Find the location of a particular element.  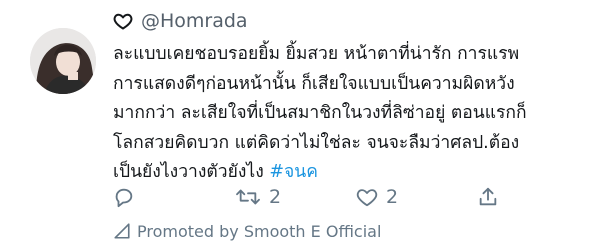

like-count: 2 is located at coordinates (392, 197).